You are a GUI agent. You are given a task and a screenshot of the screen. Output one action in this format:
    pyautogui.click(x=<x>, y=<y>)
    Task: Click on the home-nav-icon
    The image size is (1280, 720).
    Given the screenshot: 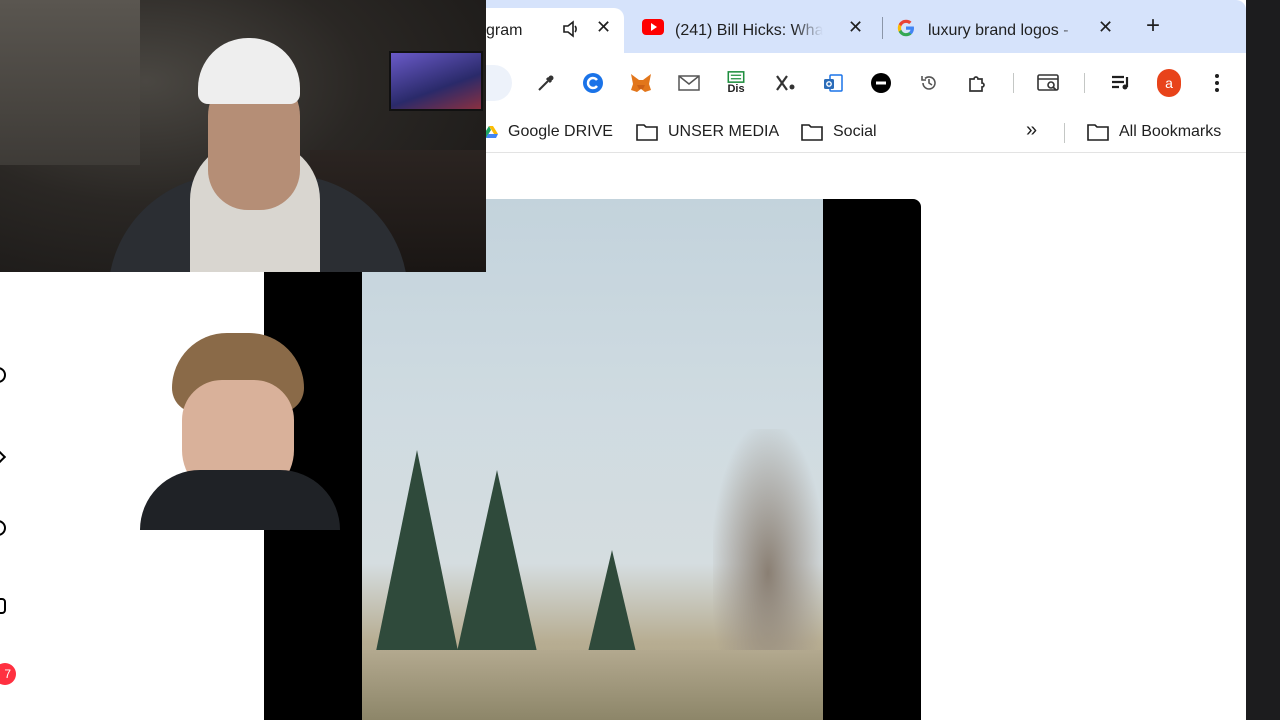 What is the action you would take?
    pyautogui.click(x=3, y=375)
    